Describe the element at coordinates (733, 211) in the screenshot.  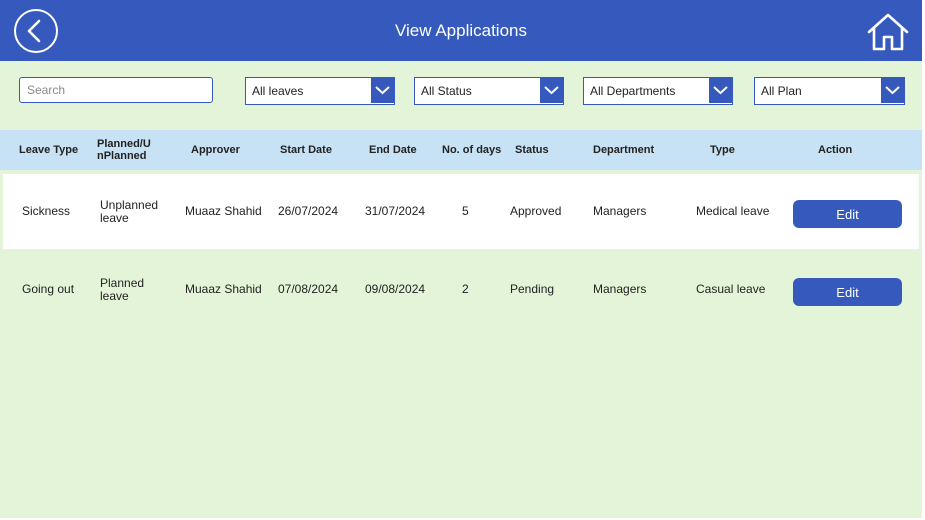
I see `cell-type: Medical leave` at that location.